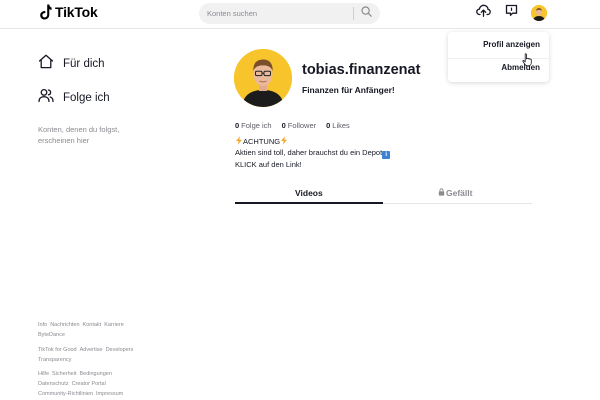 This screenshot has width=600, height=400. Describe the element at coordinates (511, 44) in the screenshot. I see `view-profile-item: Profil anzeigen` at that location.